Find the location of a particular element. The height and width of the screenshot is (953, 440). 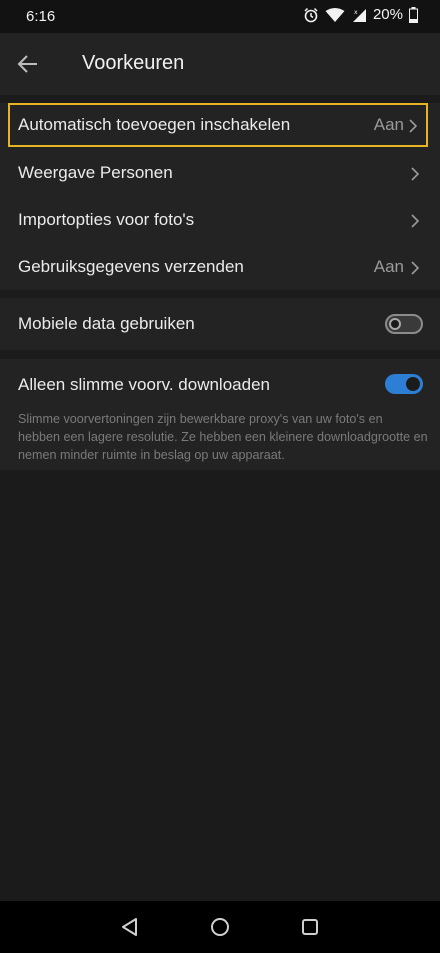

signal-icon: x is located at coordinates (359, 15).